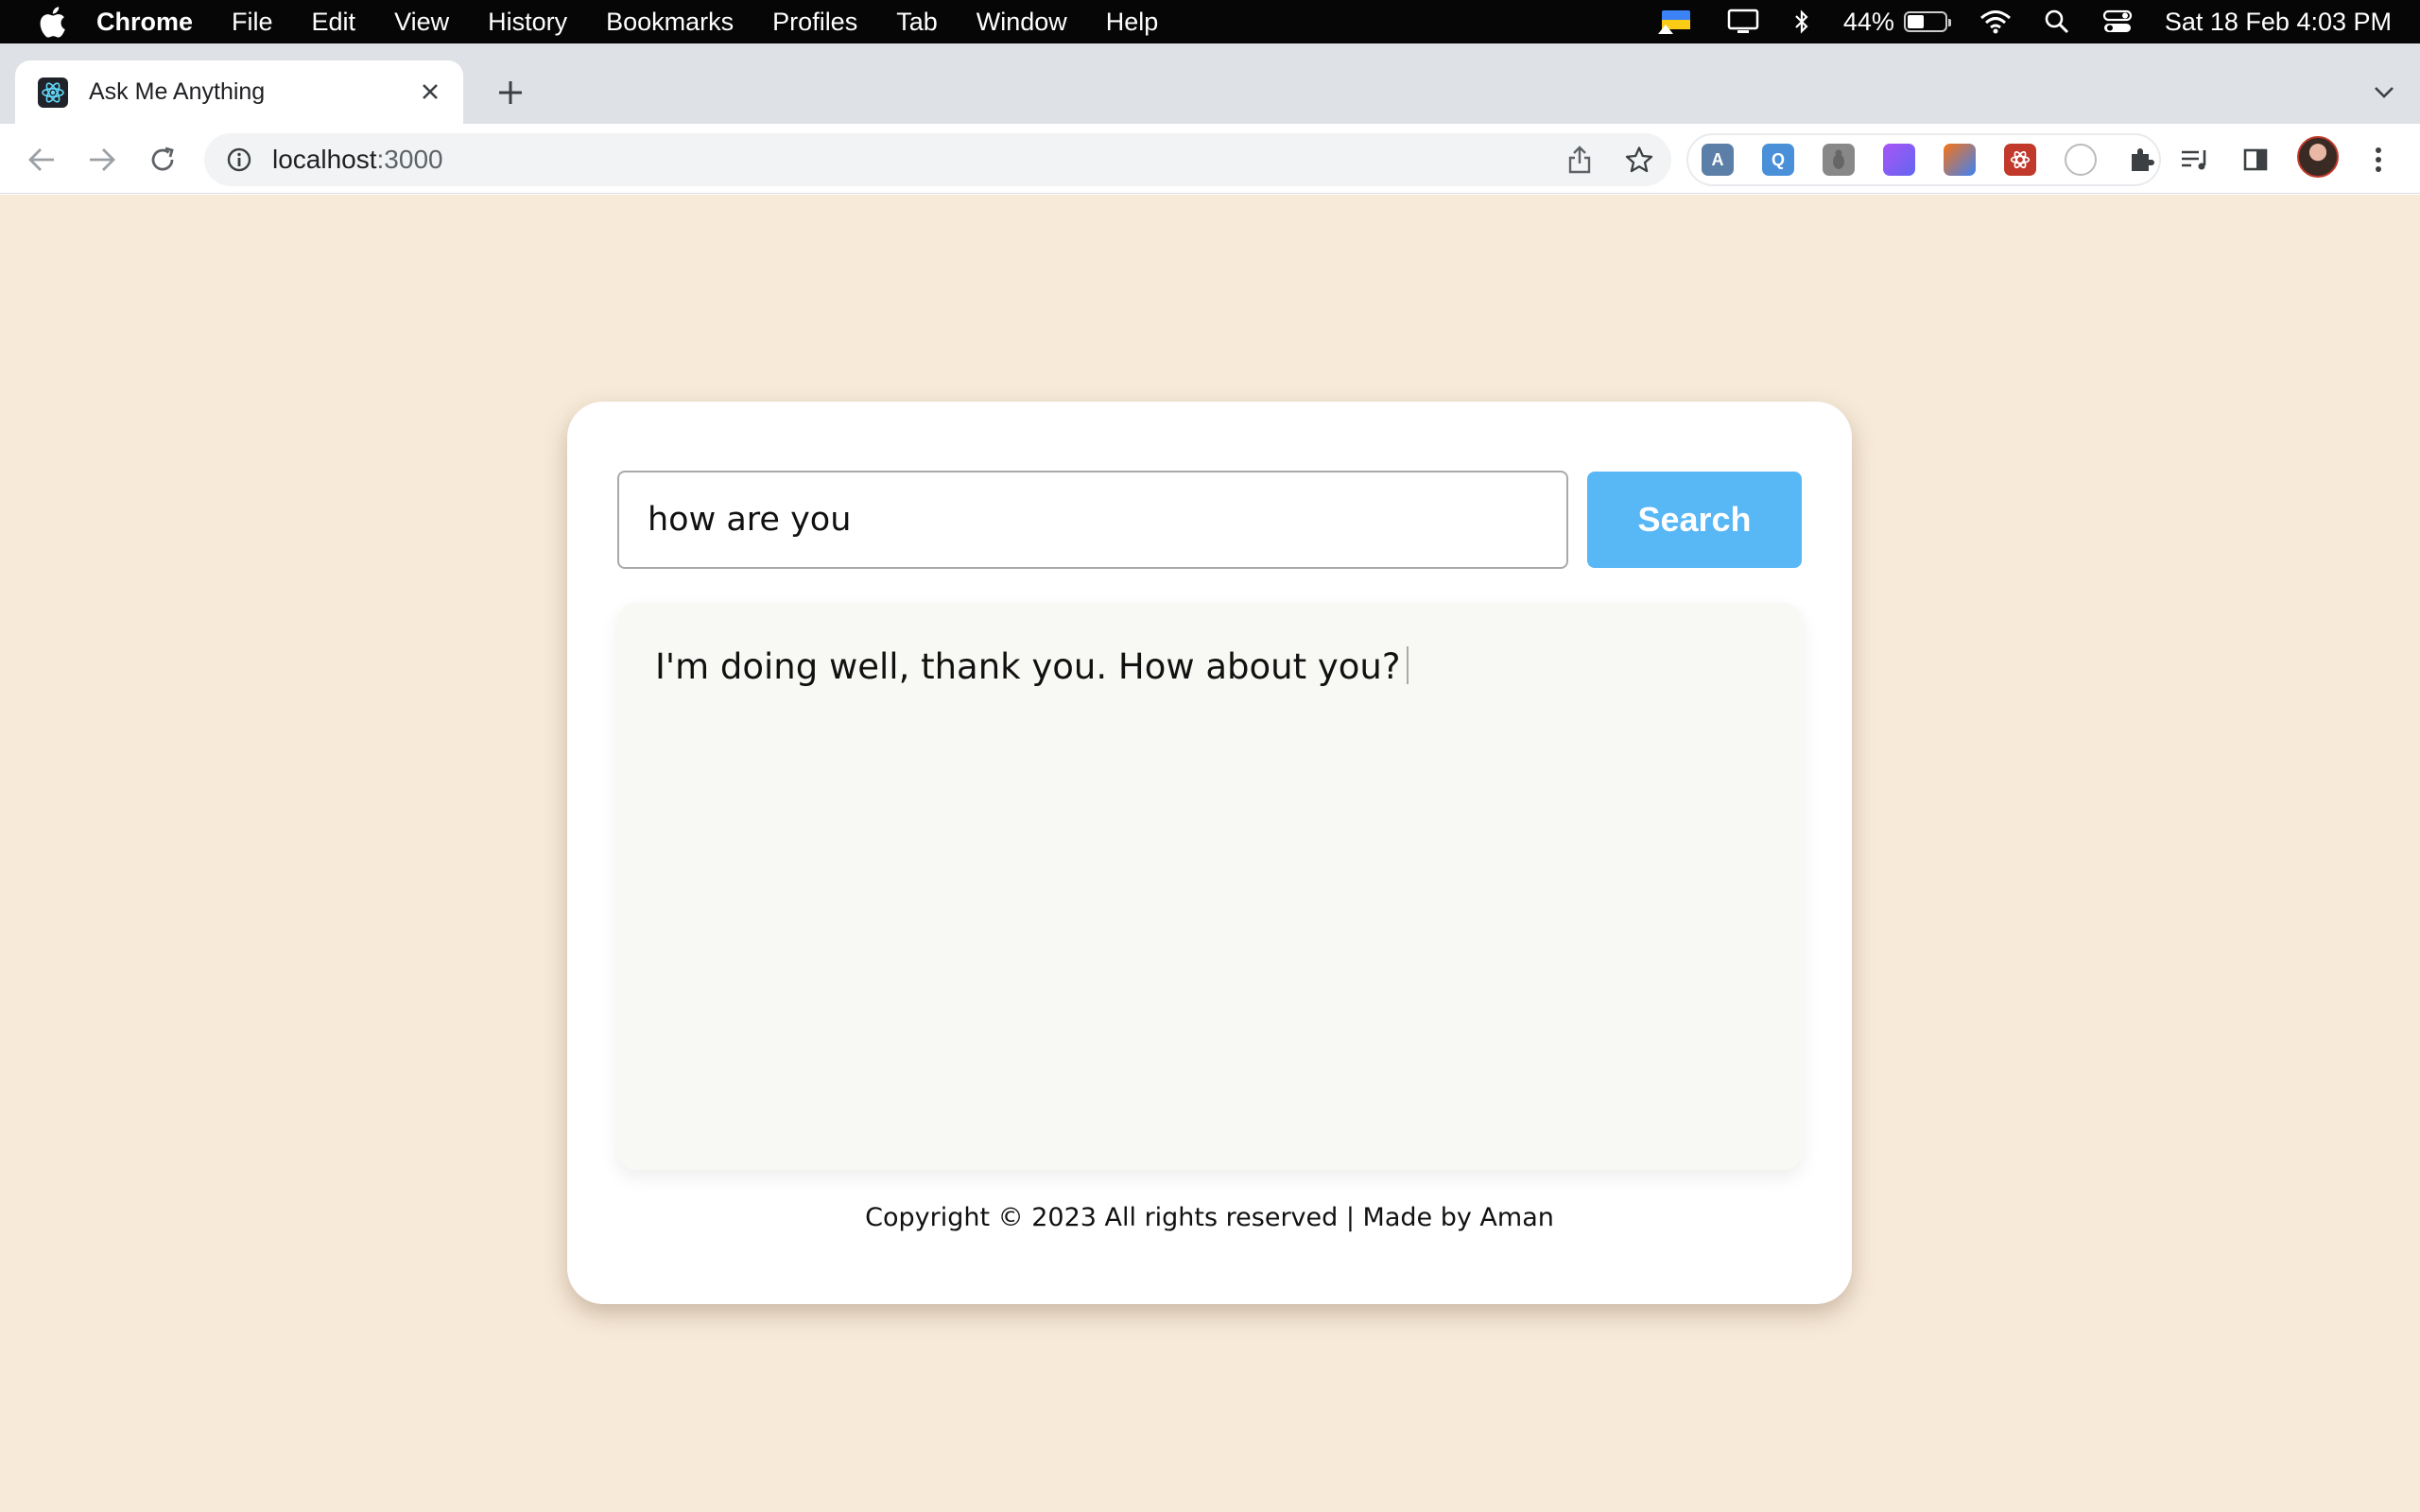  I want to click on menu-history: History, so click(527, 22).